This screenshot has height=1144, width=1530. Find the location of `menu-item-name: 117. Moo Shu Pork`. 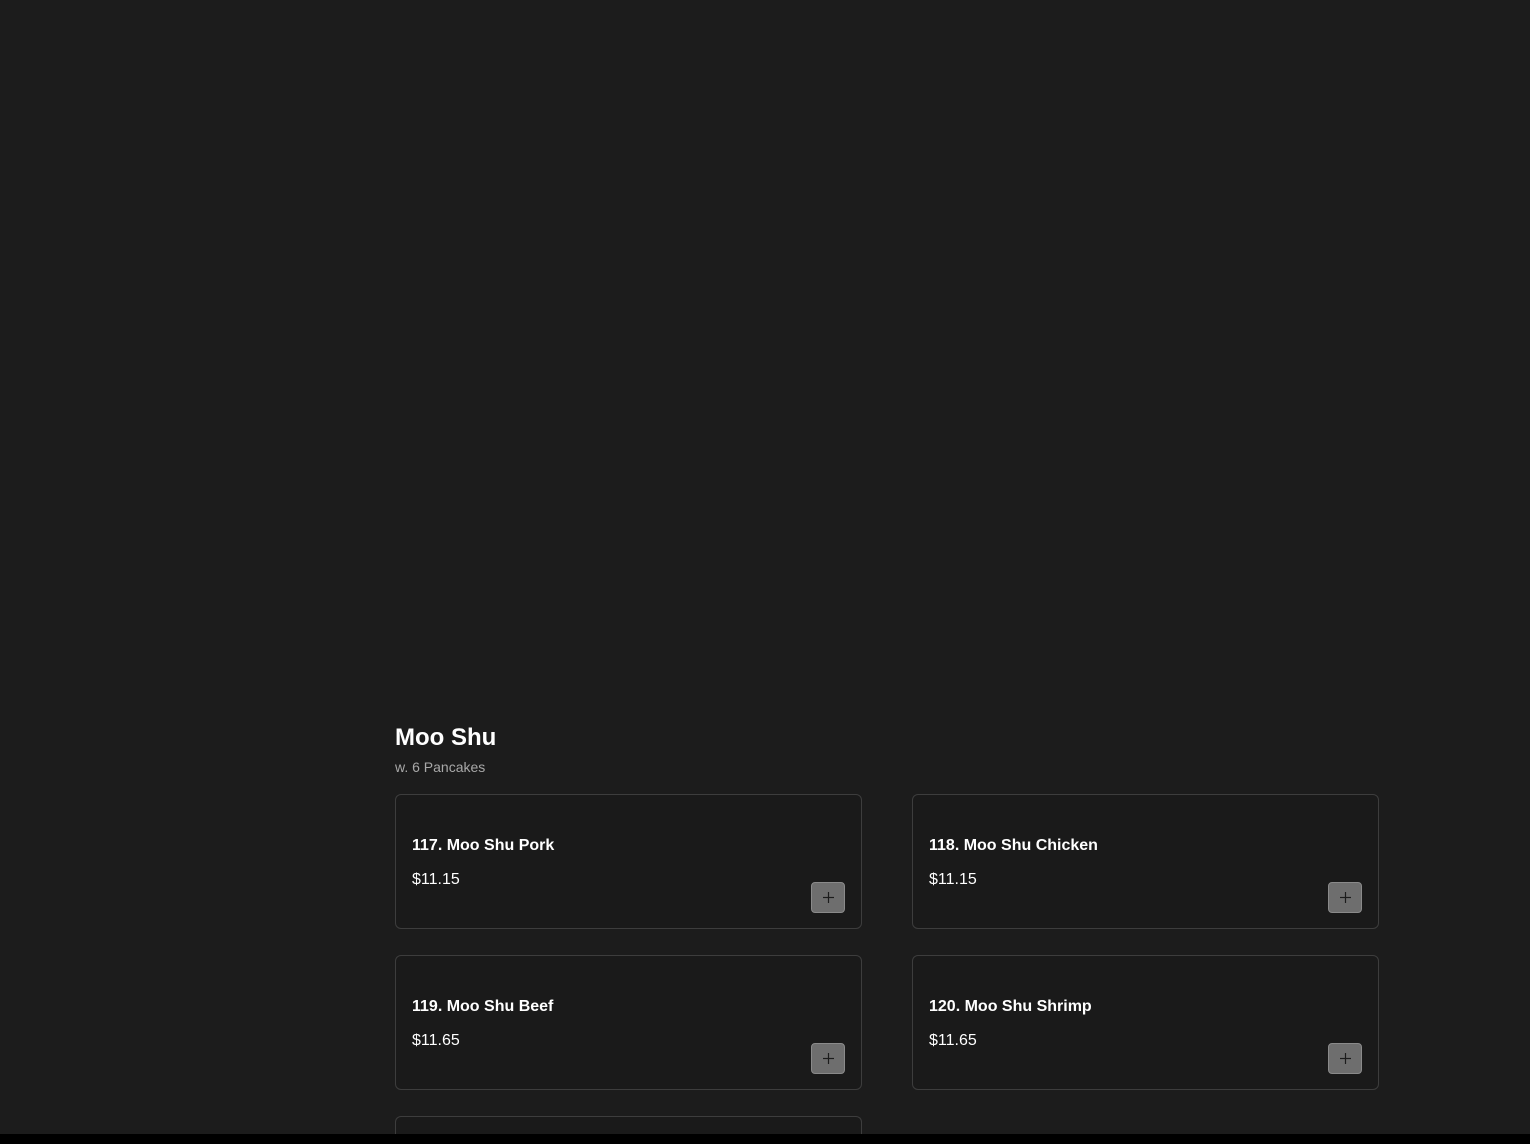

menu-item-name: 117. Moo Shu Pork is located at coordinates (483, 845).